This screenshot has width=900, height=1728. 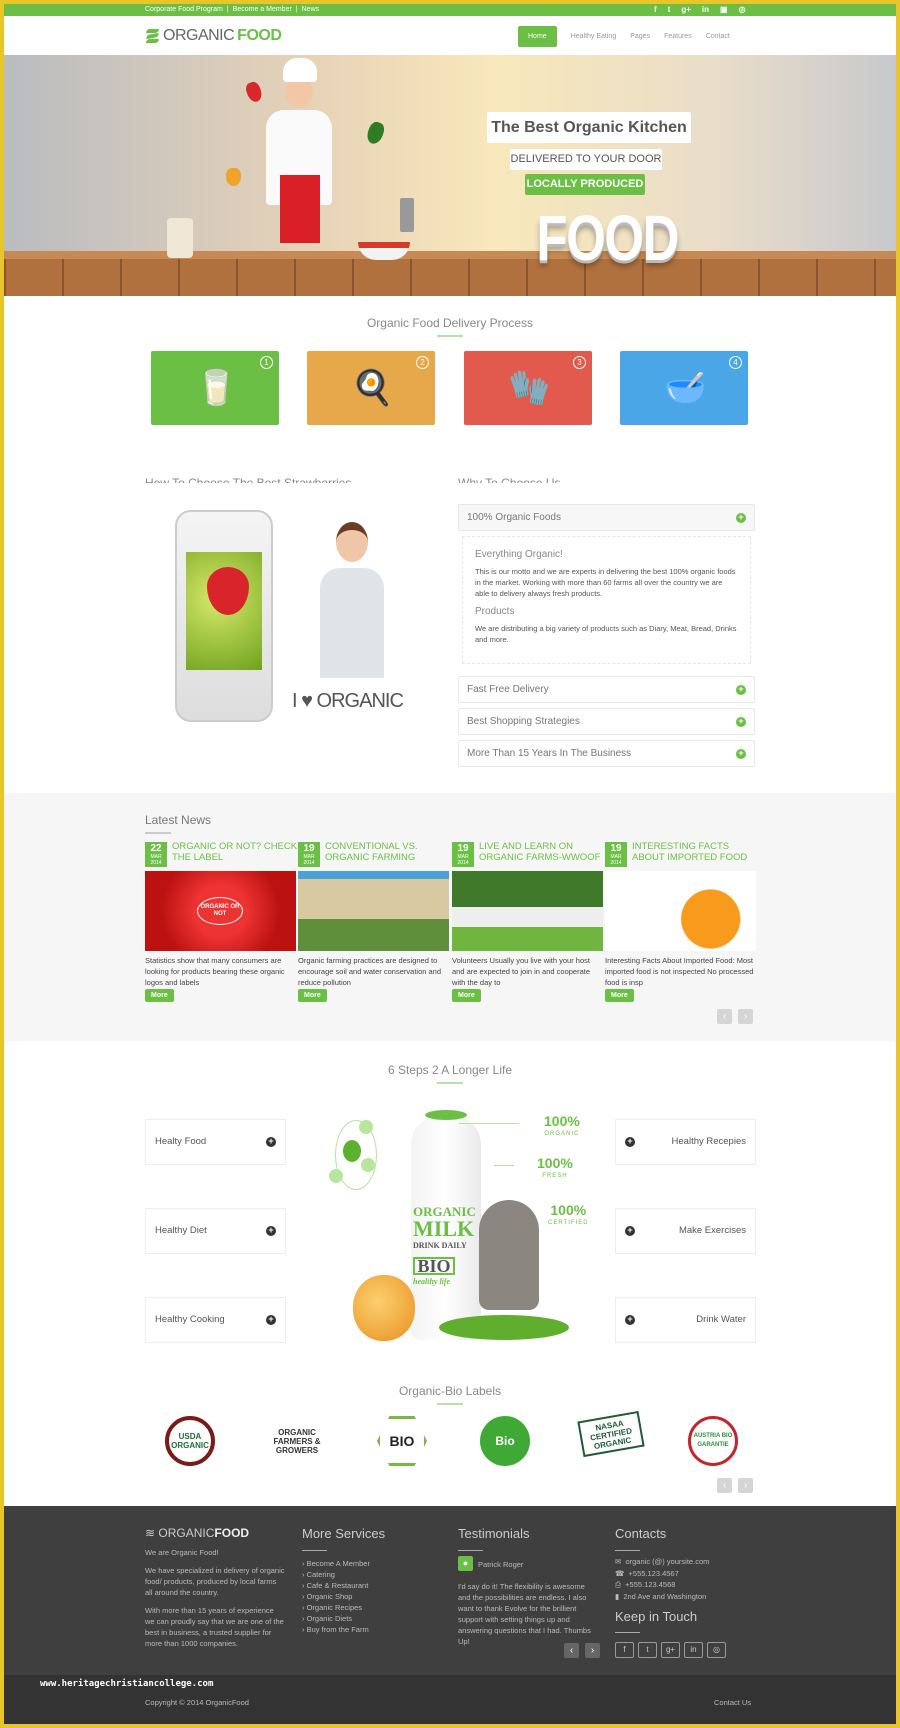 I want to click on step-box-right: + Drink Water, so click(x=685, y=1320).